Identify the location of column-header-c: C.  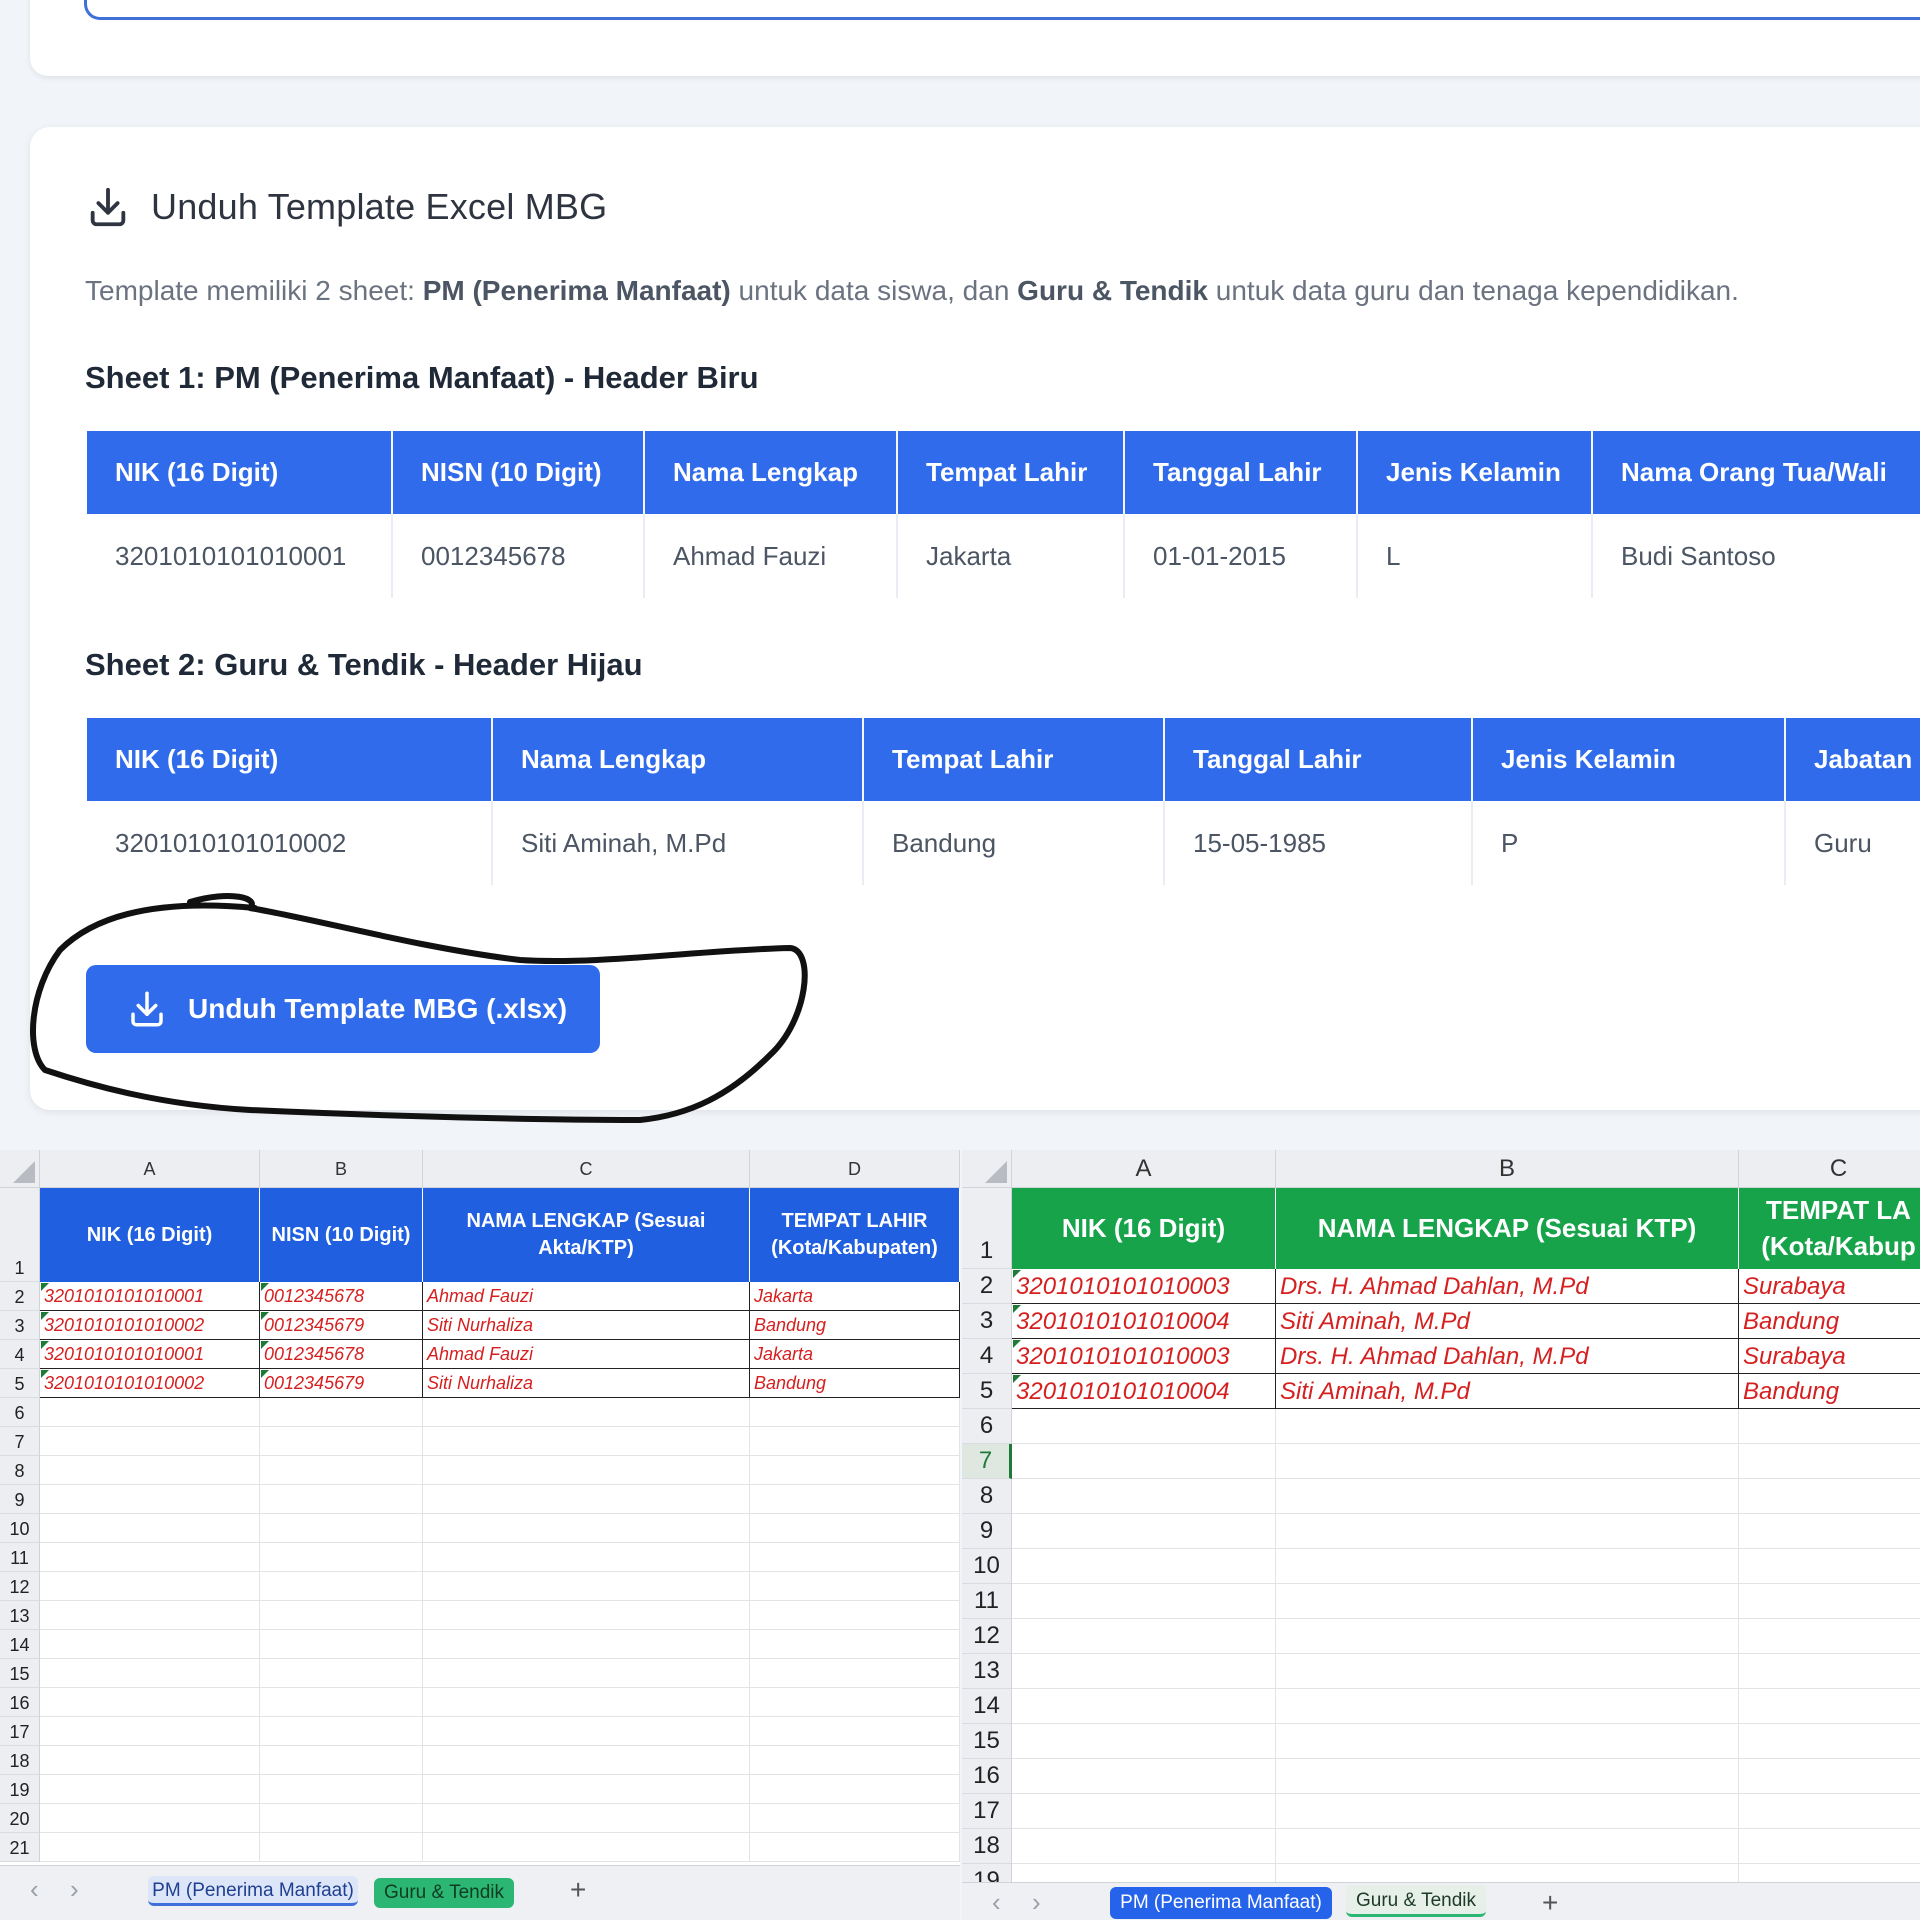
(1829, 1169).